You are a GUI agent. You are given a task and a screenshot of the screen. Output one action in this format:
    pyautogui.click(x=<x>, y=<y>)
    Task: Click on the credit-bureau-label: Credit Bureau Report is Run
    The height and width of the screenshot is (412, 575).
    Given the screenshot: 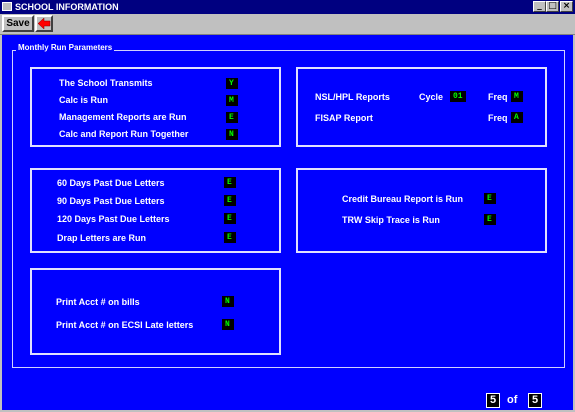 What is the action you would take?
    pyautogui.click(x=403, y=199)
    